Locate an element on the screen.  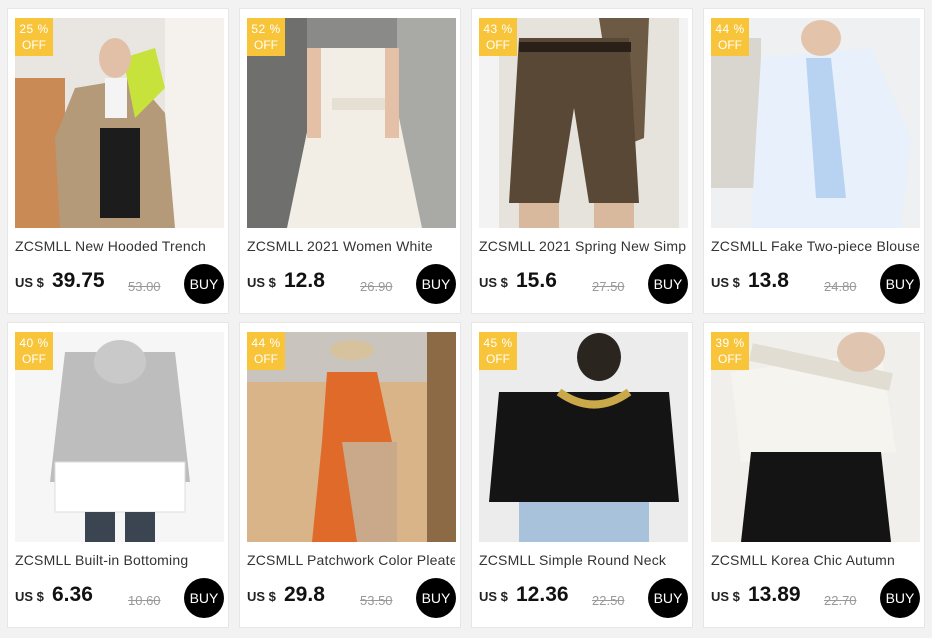
price-row: US $ 13.89 22.70 BUY is located at coordinates (815, 597).